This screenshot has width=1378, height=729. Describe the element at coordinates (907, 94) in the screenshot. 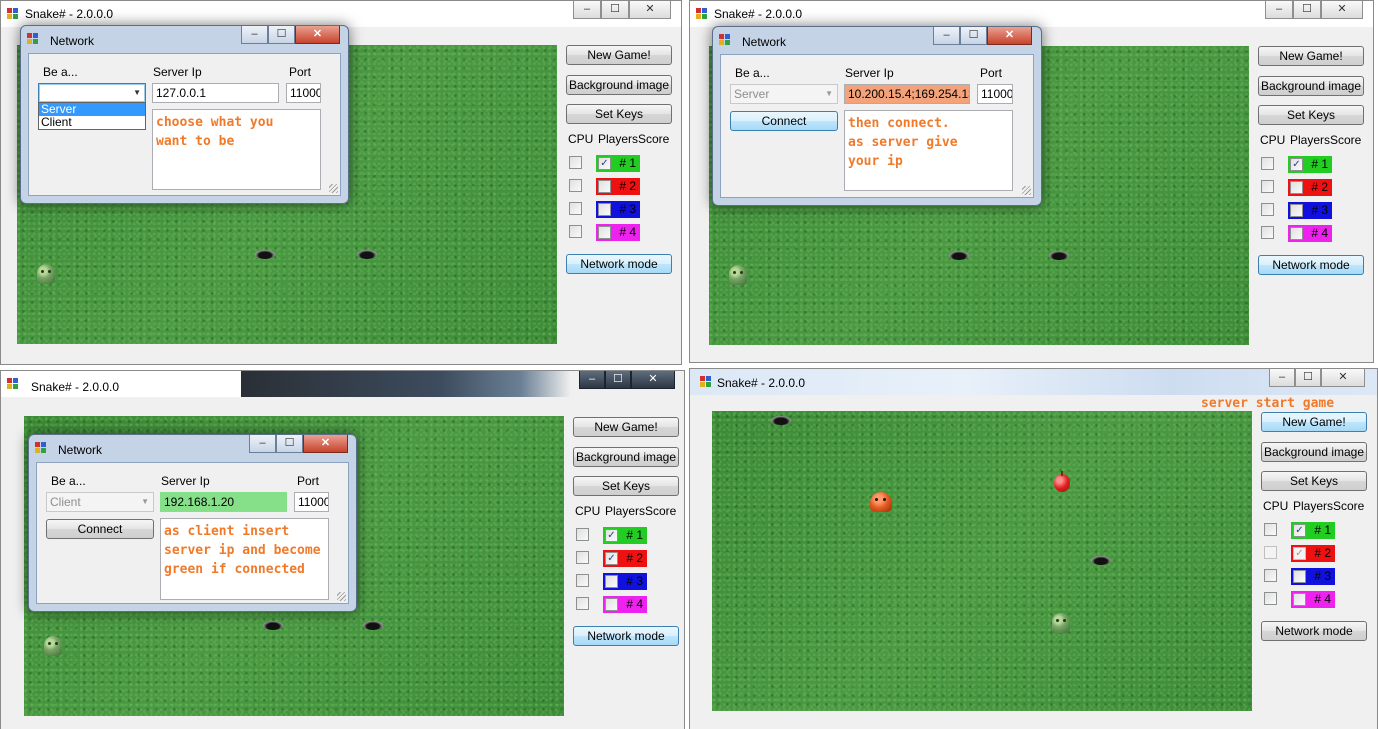

I see `server-ip-input: 10.200.15.4;169.254.134` at that location.